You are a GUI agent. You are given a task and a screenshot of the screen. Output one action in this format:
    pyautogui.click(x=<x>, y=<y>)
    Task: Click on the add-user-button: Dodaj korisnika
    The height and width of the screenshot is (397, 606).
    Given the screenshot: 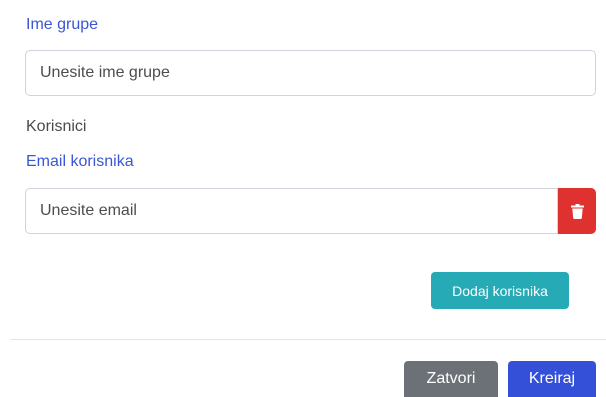 What is the action you would take?
    pyautogui.click(x=500, y=290)
    